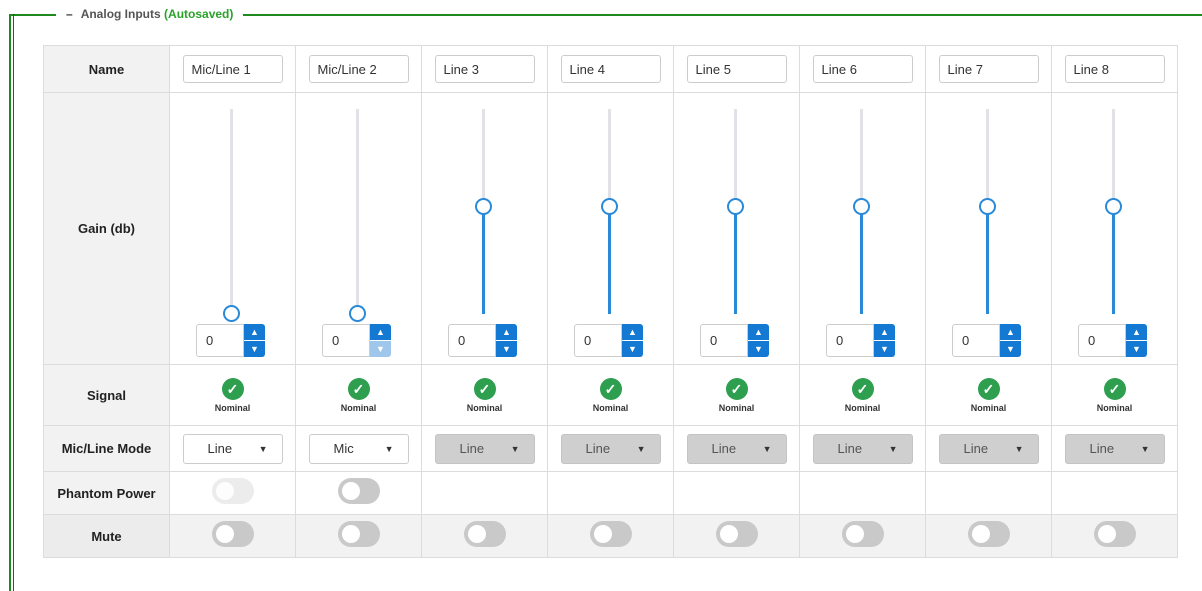 This screenshot has width=1202, height=591. What do you see at coordinates (358, 448) in the screenshot?
I see `mic-line-mode-select: Mic ▼` at bounding box center [358, 448].